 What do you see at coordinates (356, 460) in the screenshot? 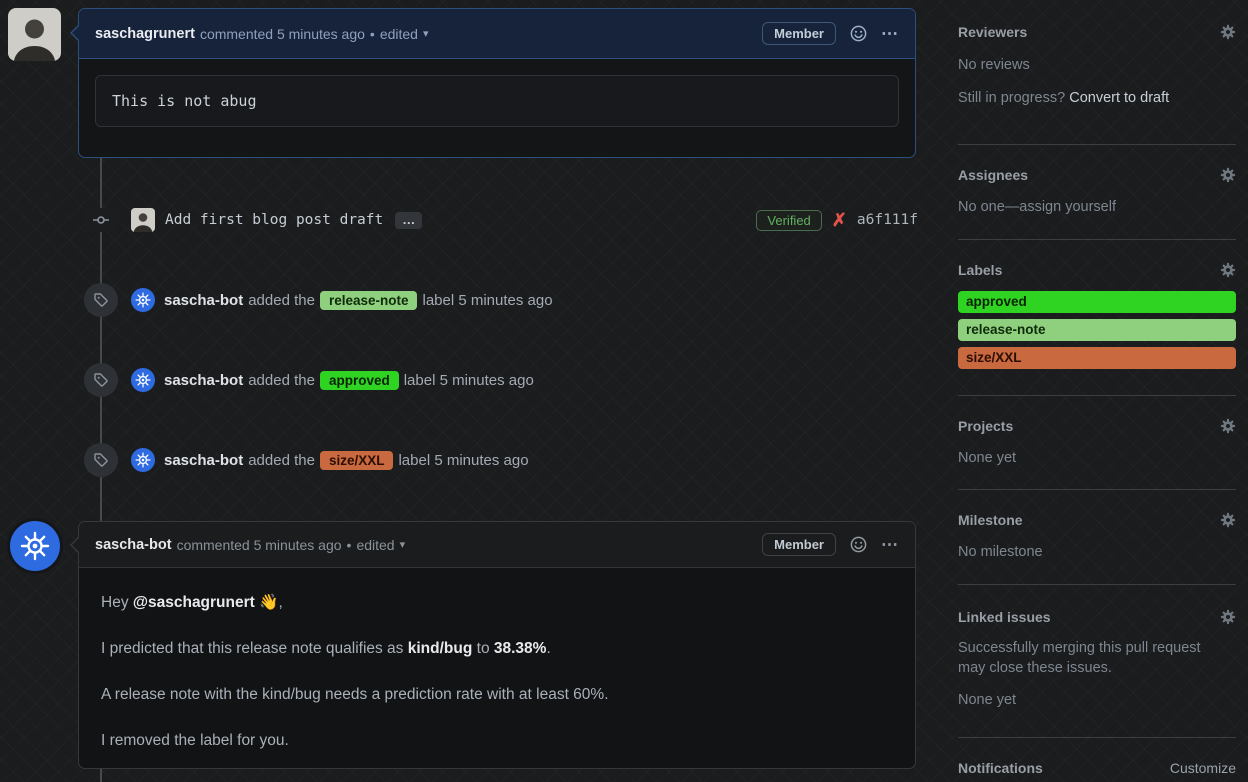
I see `label-pill: size/XXL` at bounding box center [356, 460].